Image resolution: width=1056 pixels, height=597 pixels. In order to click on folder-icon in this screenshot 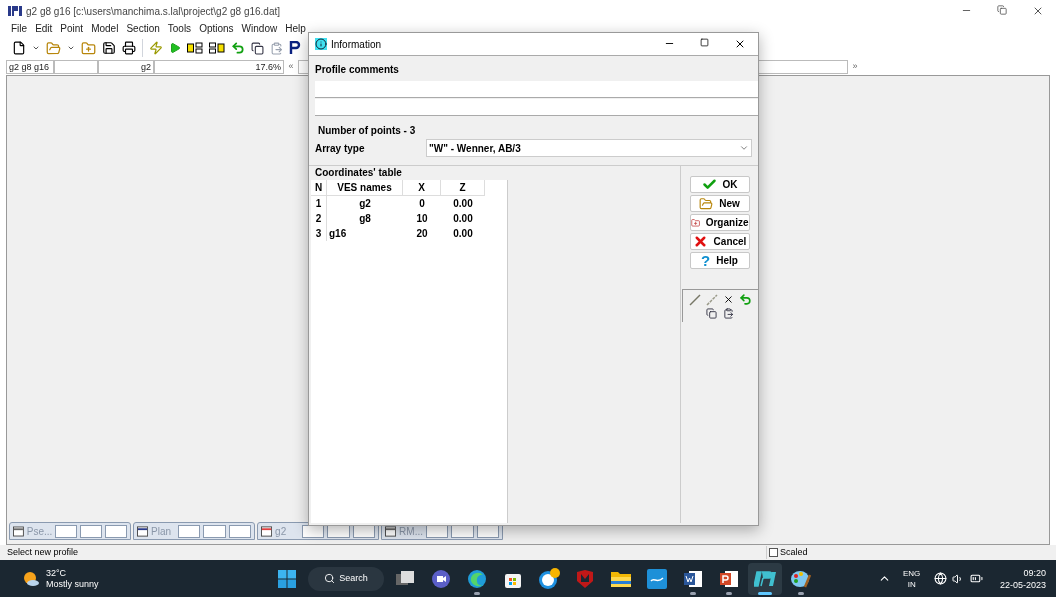, I will do `click(706, 203)`.